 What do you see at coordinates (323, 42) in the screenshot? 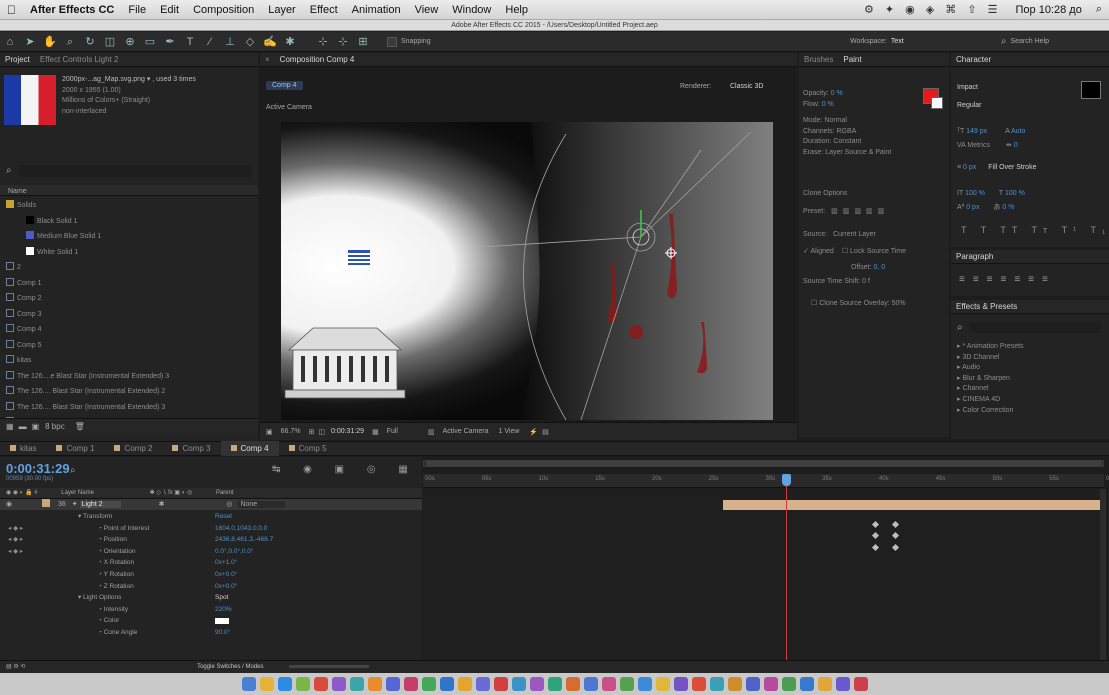
I see `axis-icon: ⊹` at bounding box center [323, 42].